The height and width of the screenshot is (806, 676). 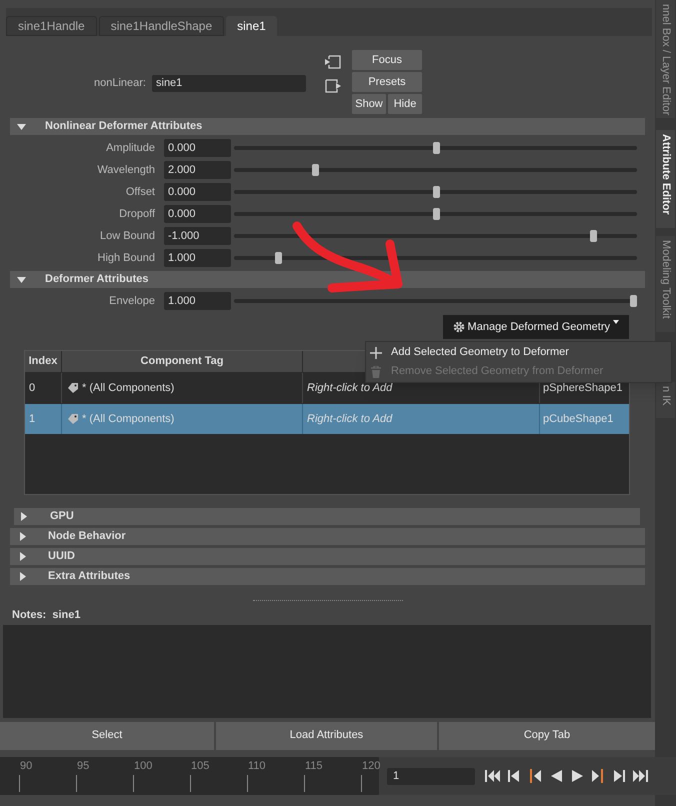 I want to click on trash-icon, so click(x=376, y=372).